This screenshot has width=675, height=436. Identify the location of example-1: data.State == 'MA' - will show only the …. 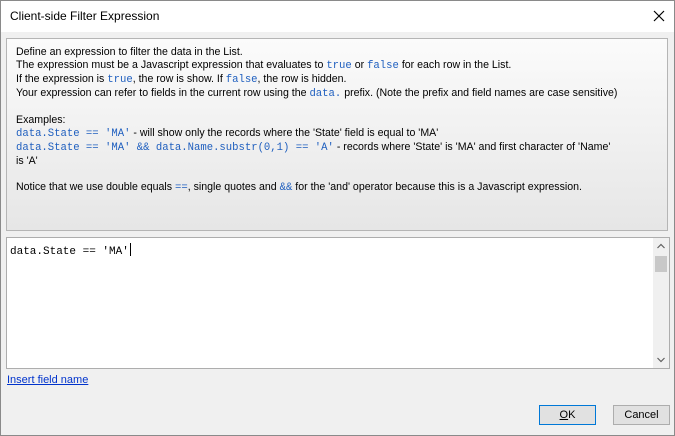
(227, 133).